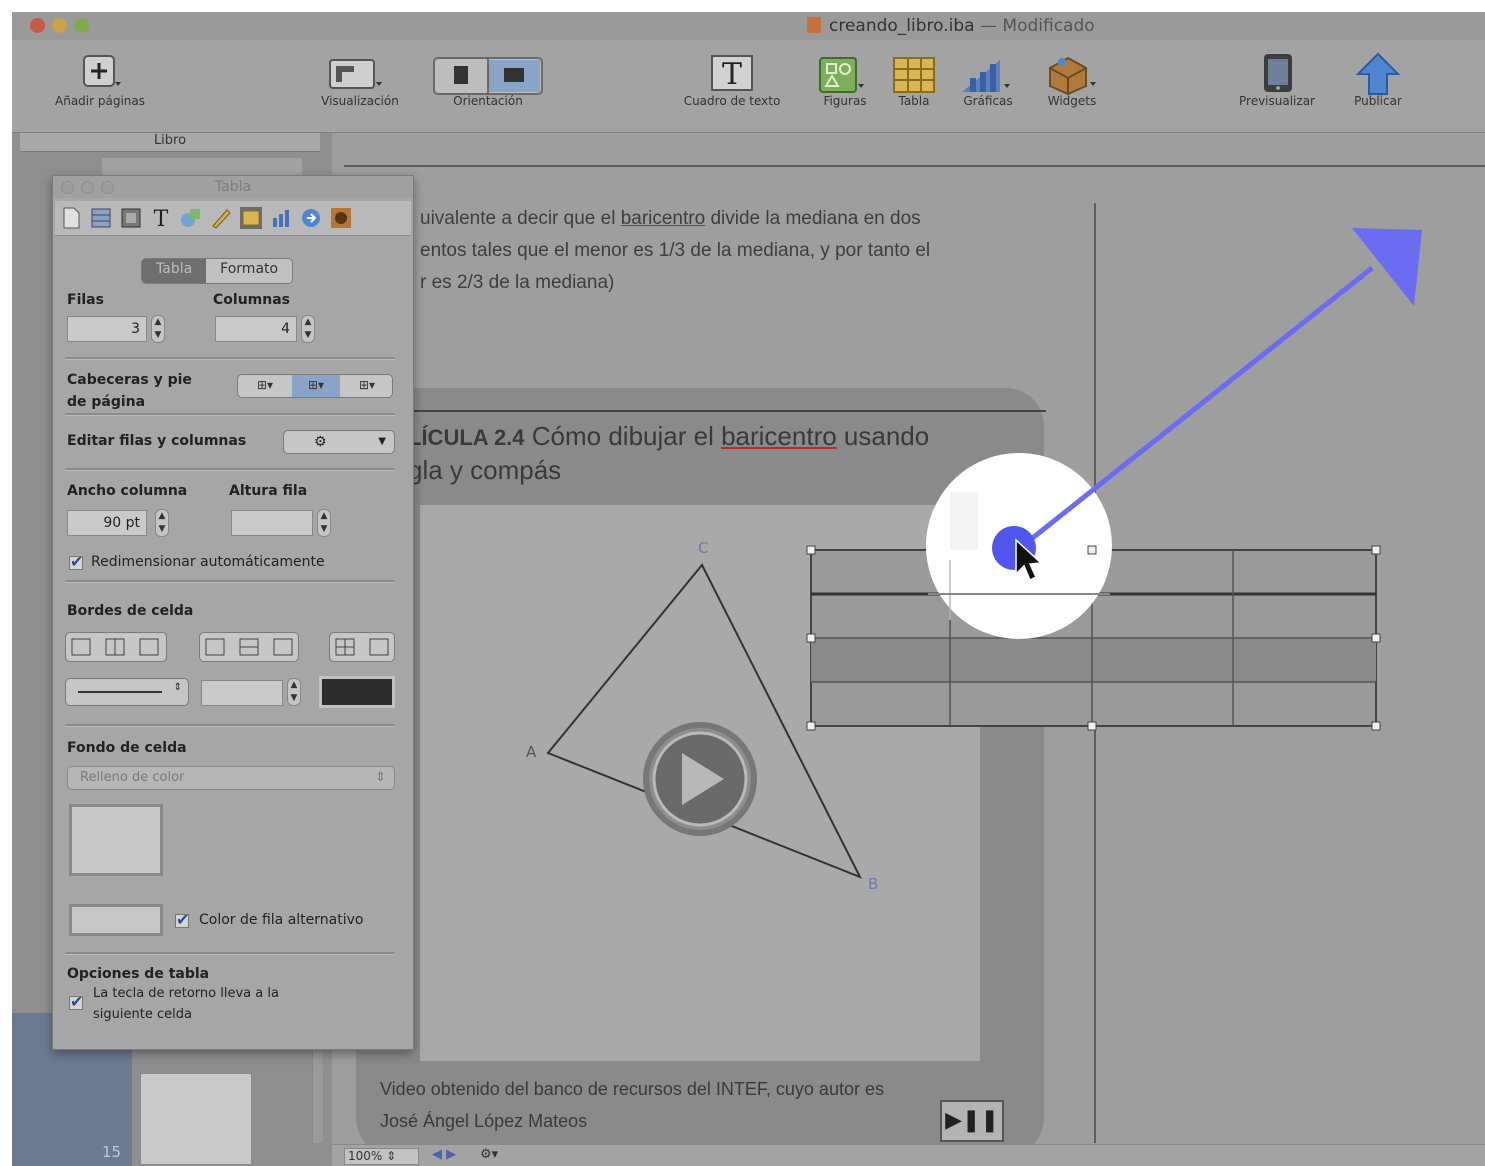  What do you see at coordinates (339, 442) in the screenshot?
I see `edit-rows-columns-menu: ⚙ ▼` at bounding box center [339, 442].